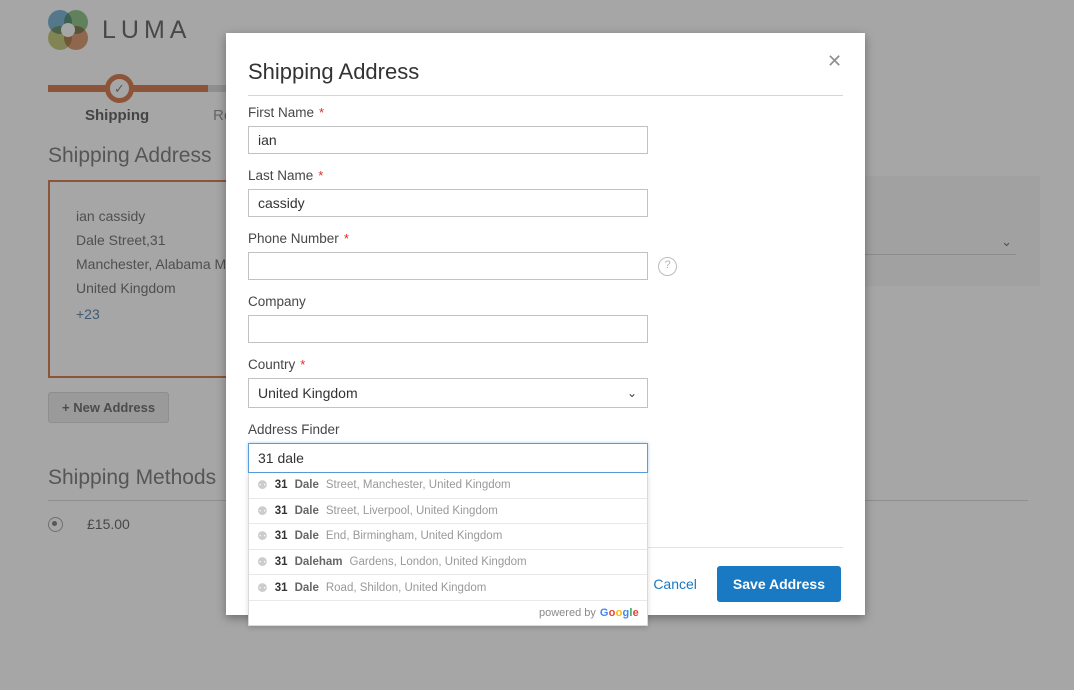 This screenshot has height=690, width=1074. Describe the element at coordinates (833, 61) in the screenshot. I see `close-icon: ✕` at that location.